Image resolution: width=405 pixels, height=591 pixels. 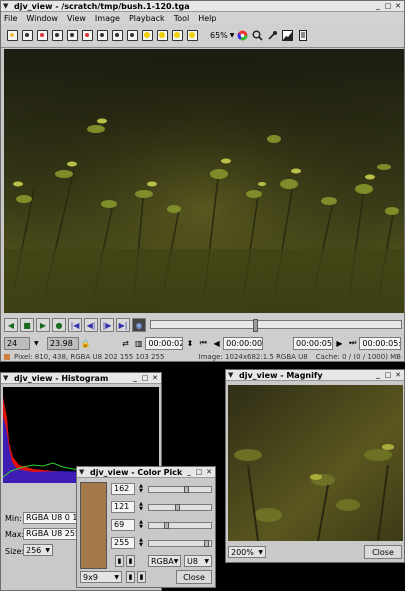 What do you see at coordinates (257, 35) in the screenshot?
I see `magnify-tool-button` at bounding box center [257, 35].